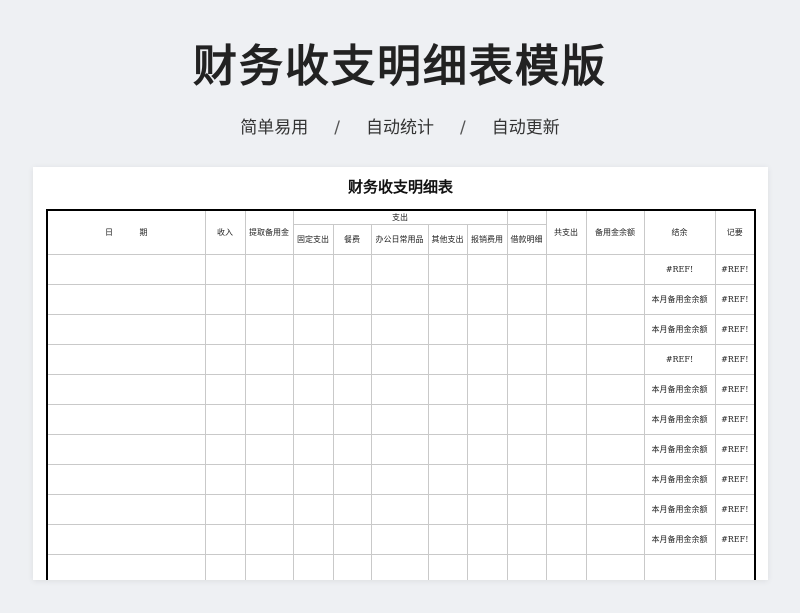  Describe the element at coordinates (735, 567) in the screenshot. I see `notes-cell` at that location.